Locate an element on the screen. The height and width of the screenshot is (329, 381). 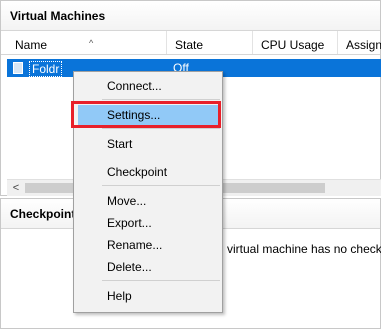
virtual-machines-title: Virtual Machines is located at coordinates (190, 16).